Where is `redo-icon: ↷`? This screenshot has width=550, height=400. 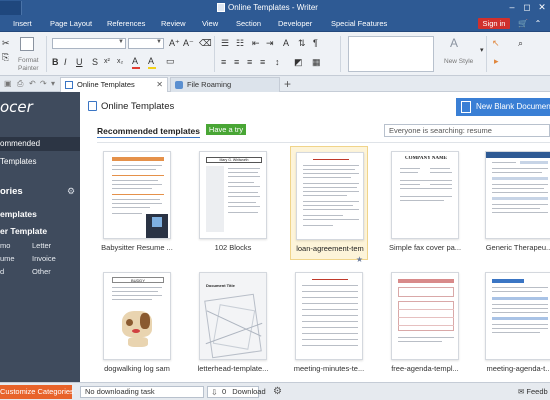 redo-icon: ↷ is located at coordinates (43, 83).